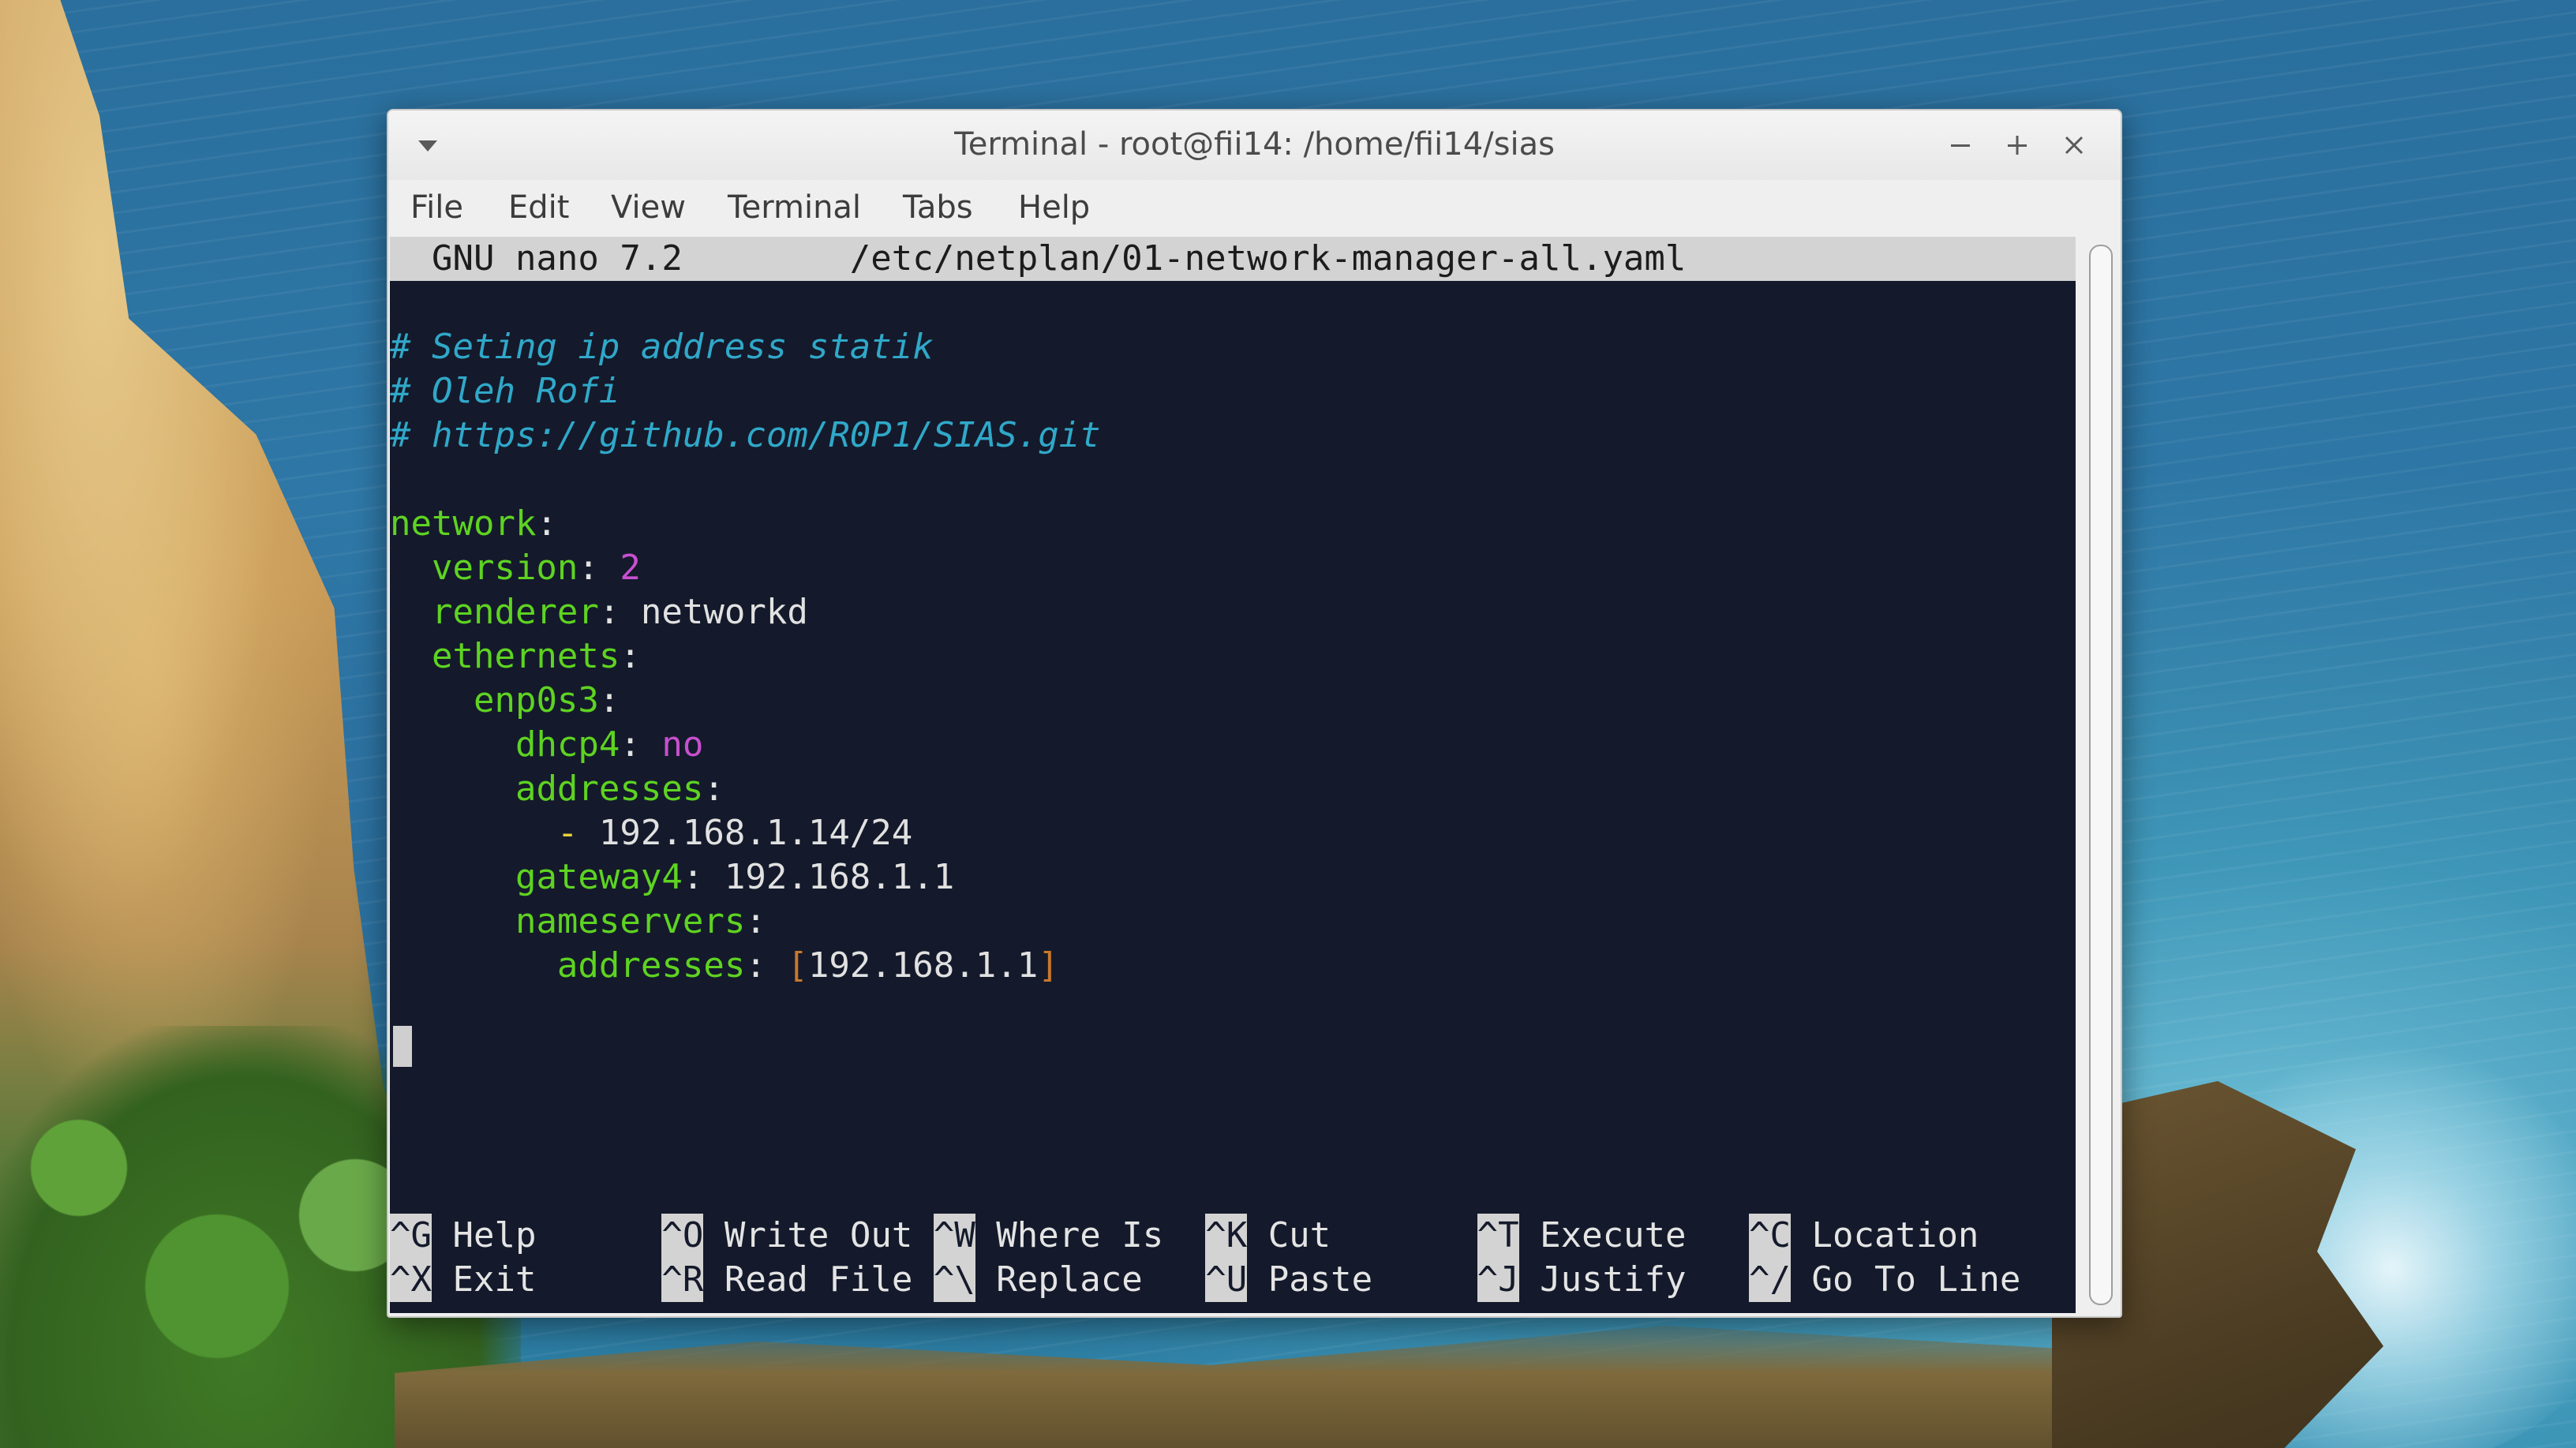 This screenshot has width=2576, height=1448. Describe the element at coordinates (411, 1236) in the screenshot. I see `shortcut-key: ^G` at that location.